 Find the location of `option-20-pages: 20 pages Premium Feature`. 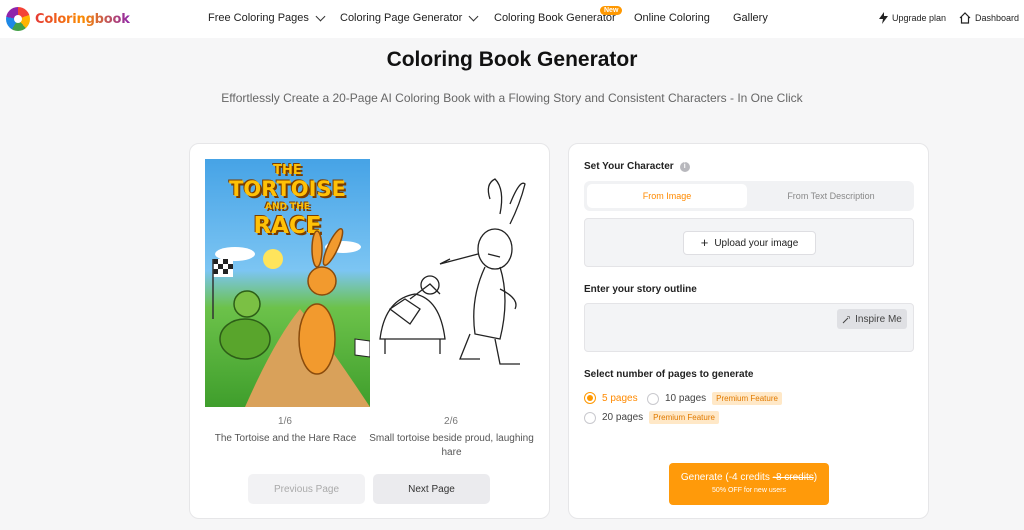

option-20-pages: 20 pages Premium Feature is located at coordinates (651, 417).